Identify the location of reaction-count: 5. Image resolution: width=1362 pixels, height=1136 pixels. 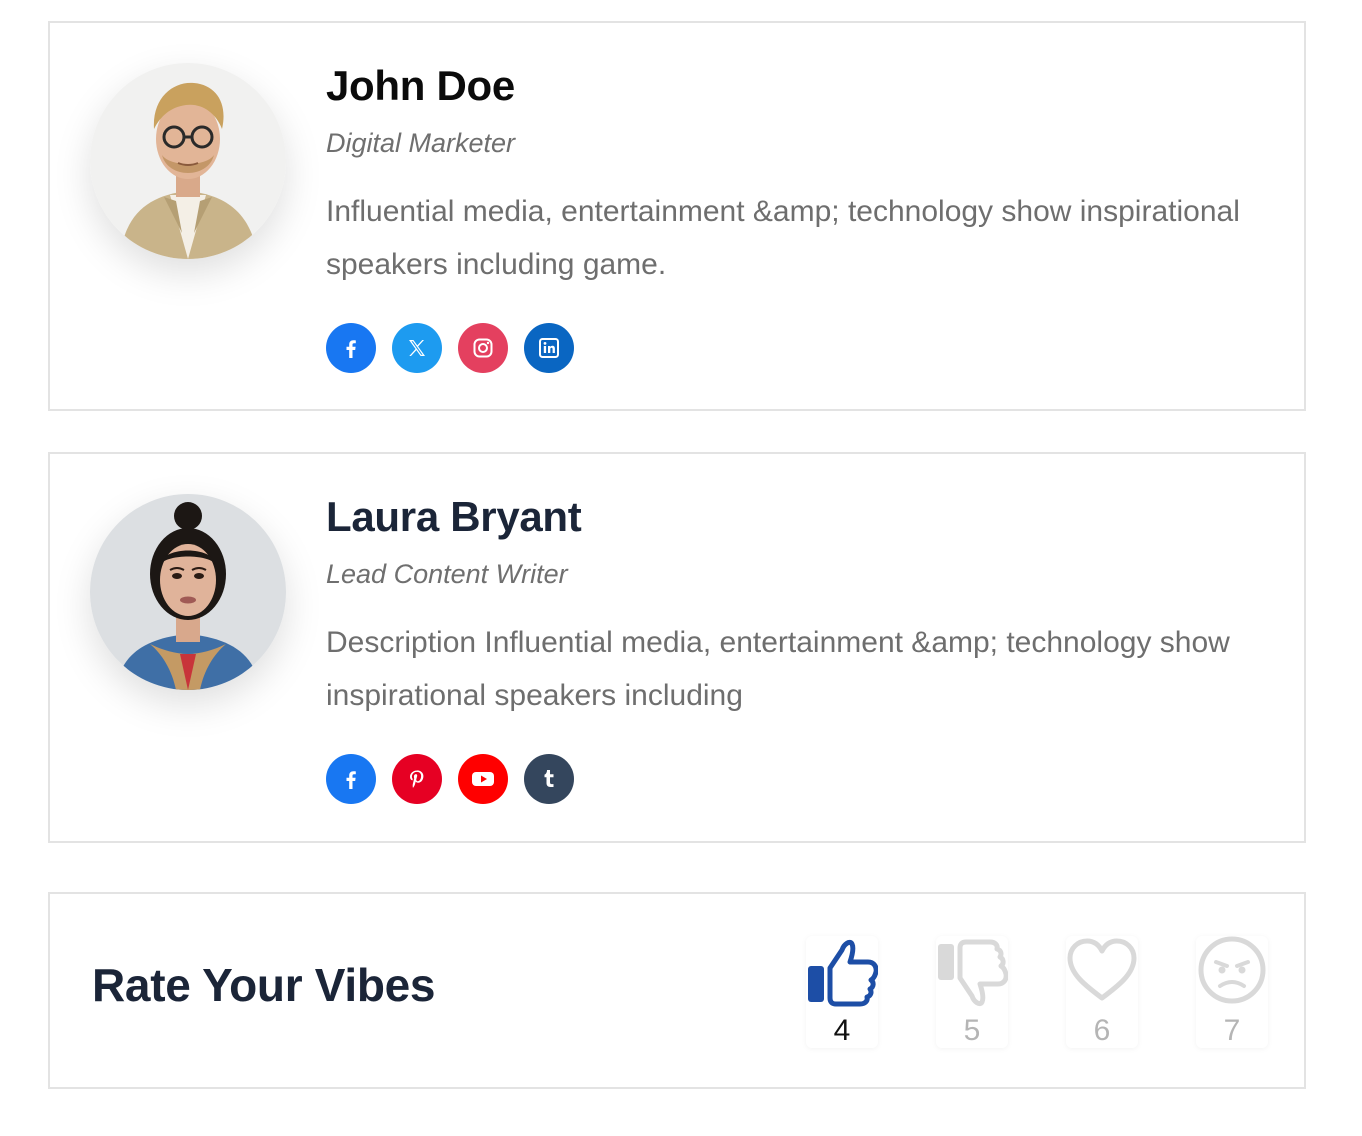
(972, 1030).